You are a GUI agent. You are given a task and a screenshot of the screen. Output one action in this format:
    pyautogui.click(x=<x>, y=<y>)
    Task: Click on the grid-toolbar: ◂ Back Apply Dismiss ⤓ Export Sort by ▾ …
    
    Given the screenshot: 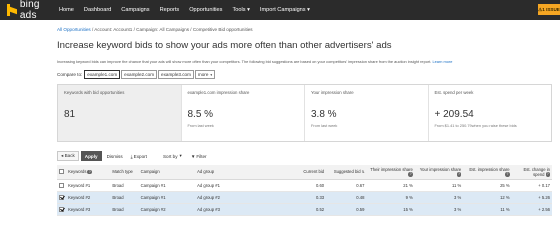 What is the action you would take?
    pyautogui.click(x=134, y=156)
    